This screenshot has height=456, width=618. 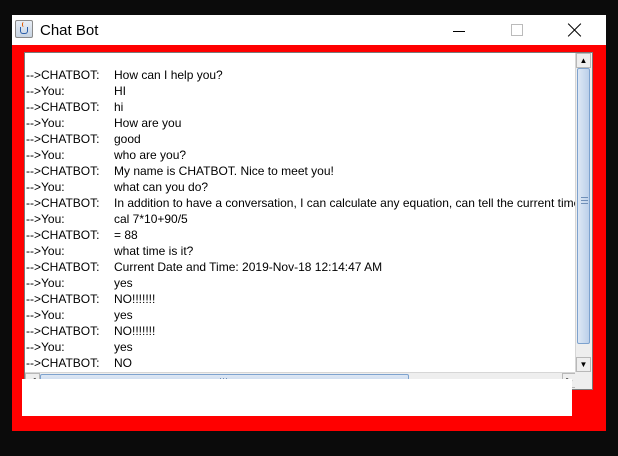 I want to click on chat-line: -->CHATBOT: good, so click(x=300, y=139).